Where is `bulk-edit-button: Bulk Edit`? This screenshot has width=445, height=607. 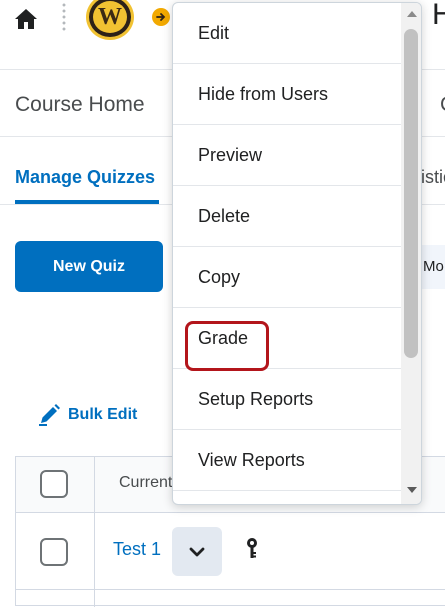 bulk-edit-button: Bulk Edit is located at coordinates (87, 415).